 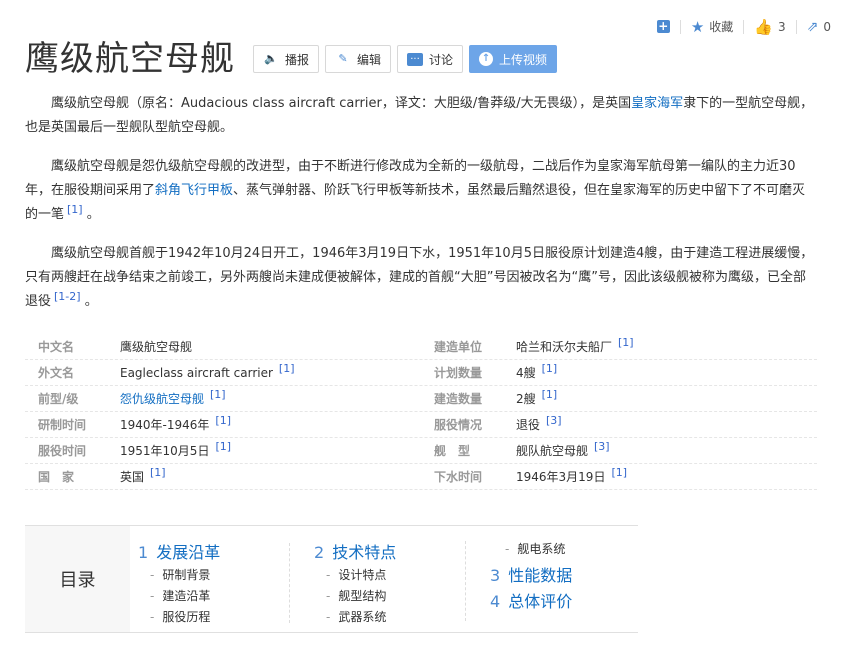 I want to click on share-button: ⇗ 0, so click(x=819, y=27).